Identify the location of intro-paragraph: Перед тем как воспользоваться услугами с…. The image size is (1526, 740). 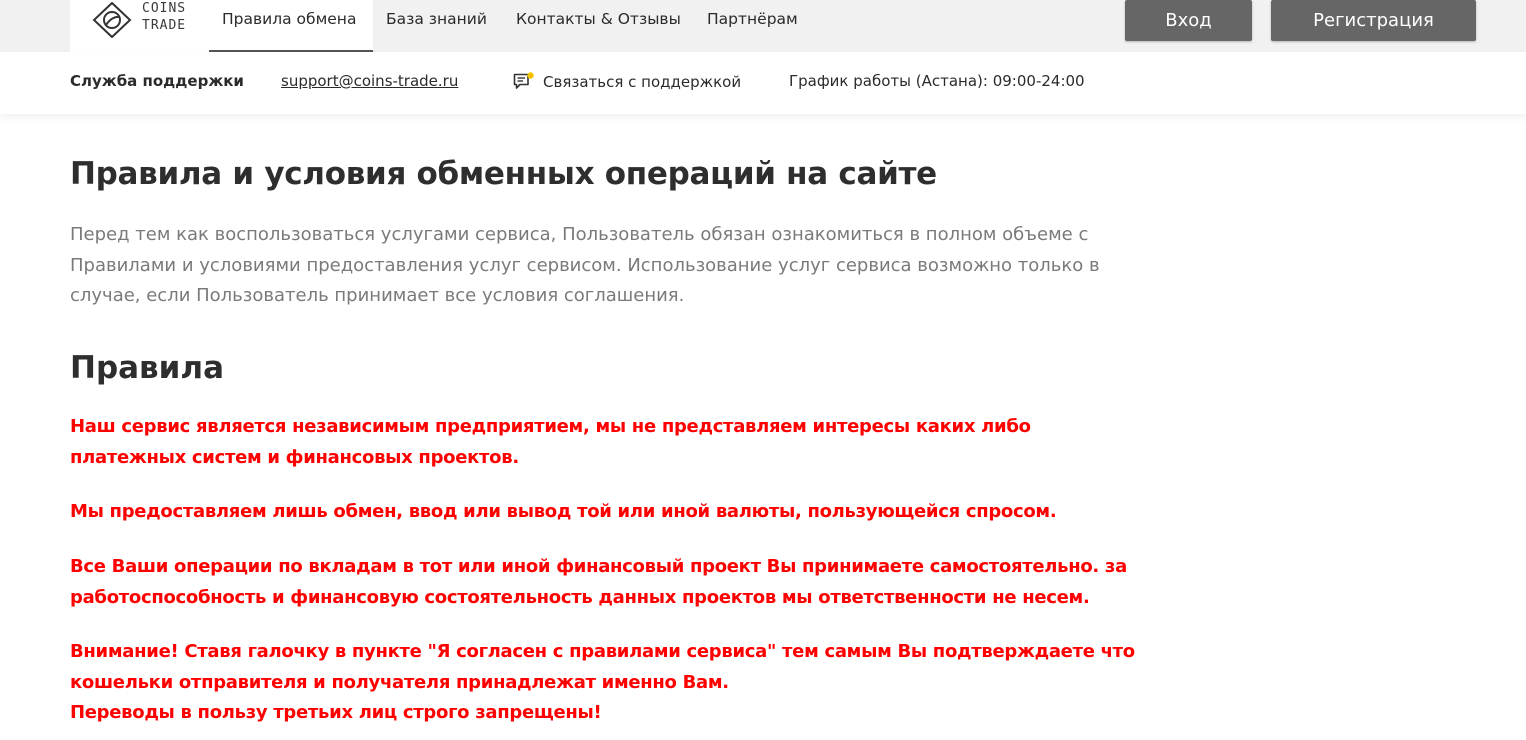
(585, 265).